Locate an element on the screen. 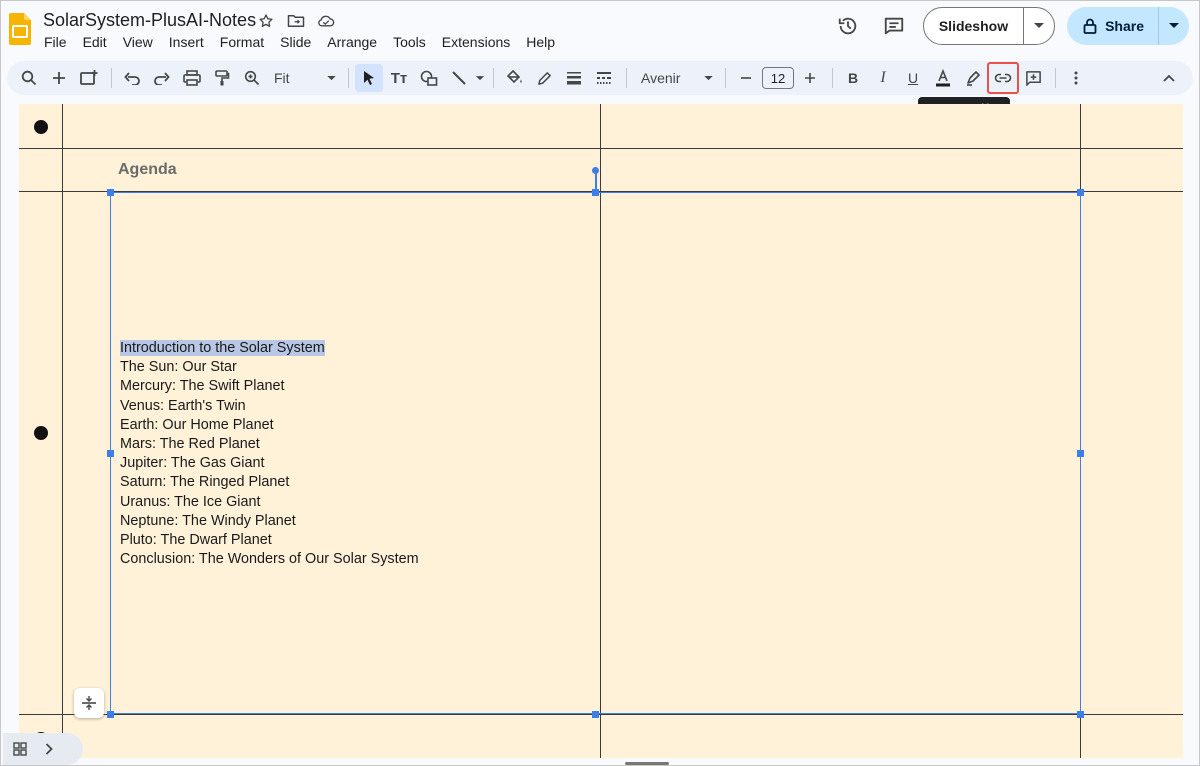 The width and height of the screenshot is (1200, 766). italic-button: I is located at coordinates (883, 78).